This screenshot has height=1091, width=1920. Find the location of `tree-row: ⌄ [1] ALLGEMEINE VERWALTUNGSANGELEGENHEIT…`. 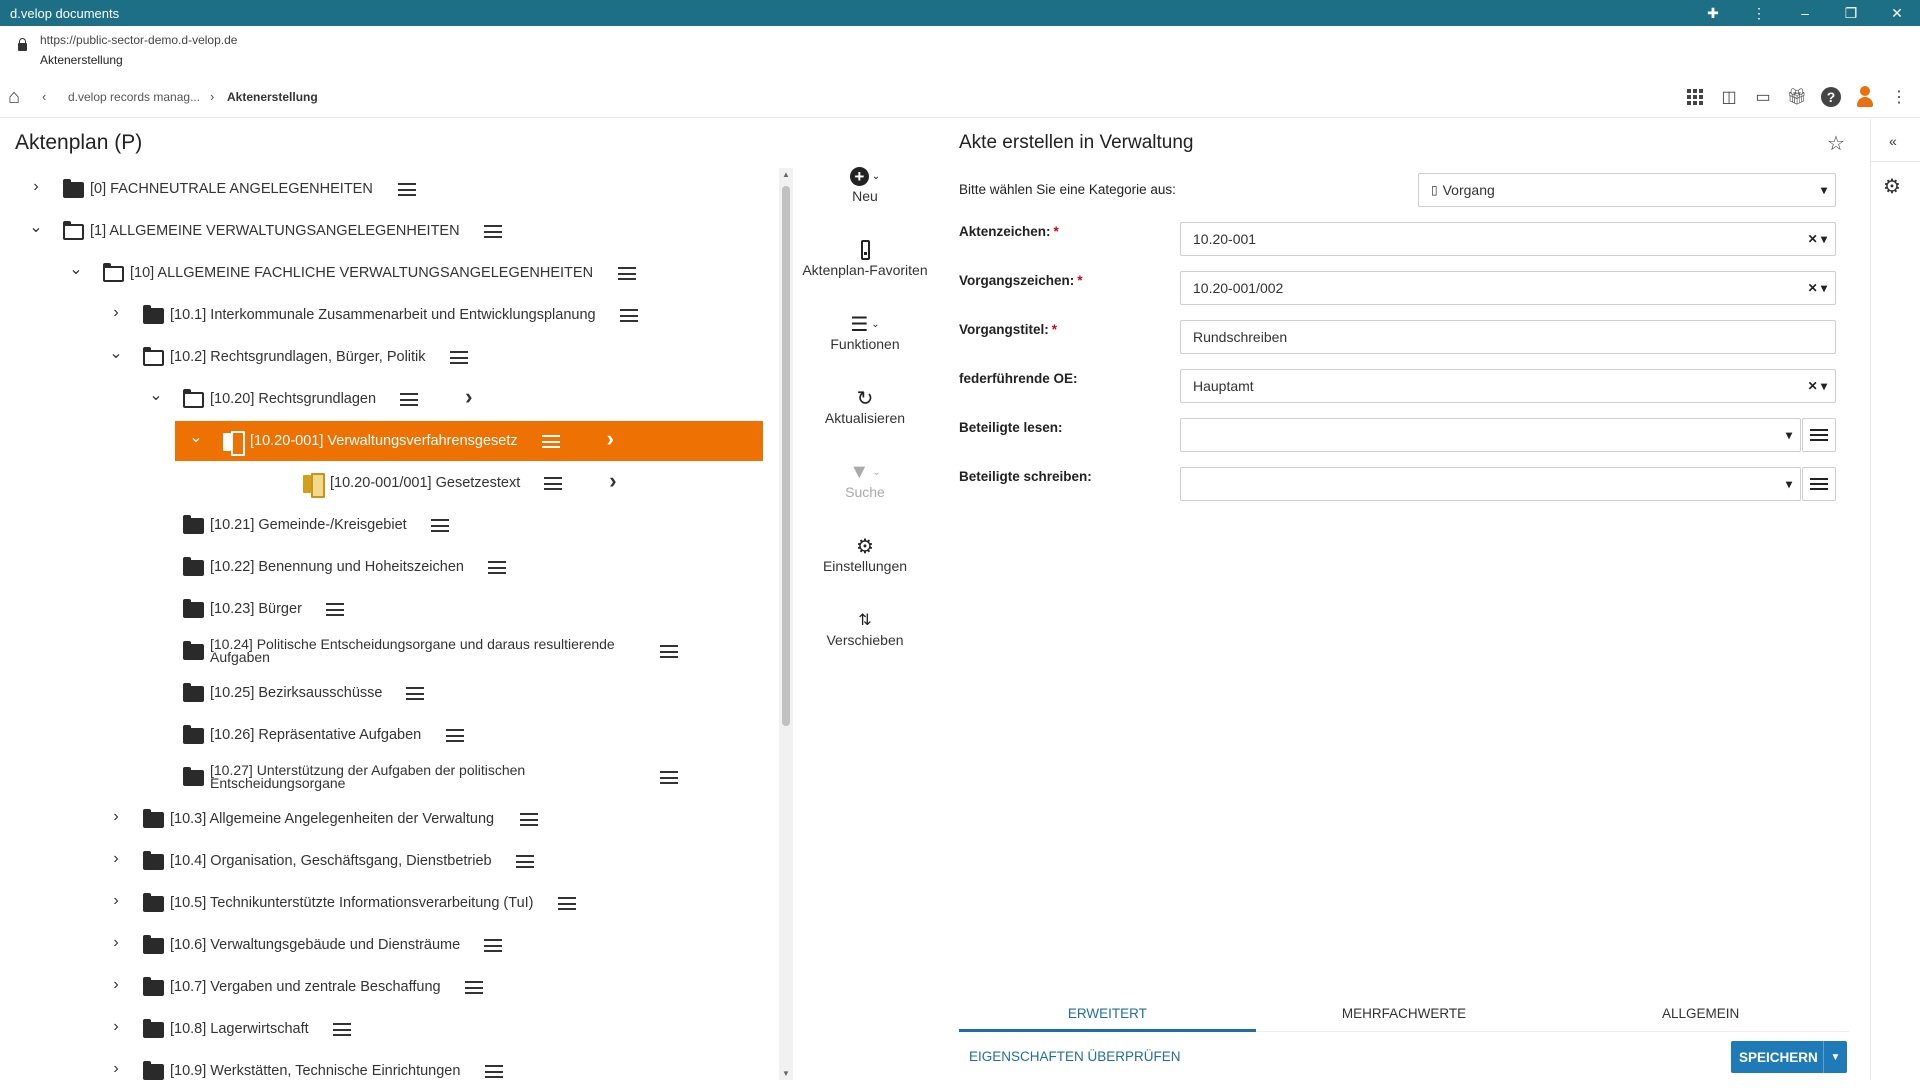

tree-row: ⌄ [1] ALLGEMEINE VERWALTUNGSANGELEGENHEIT… is located at coordinates (387, 231).